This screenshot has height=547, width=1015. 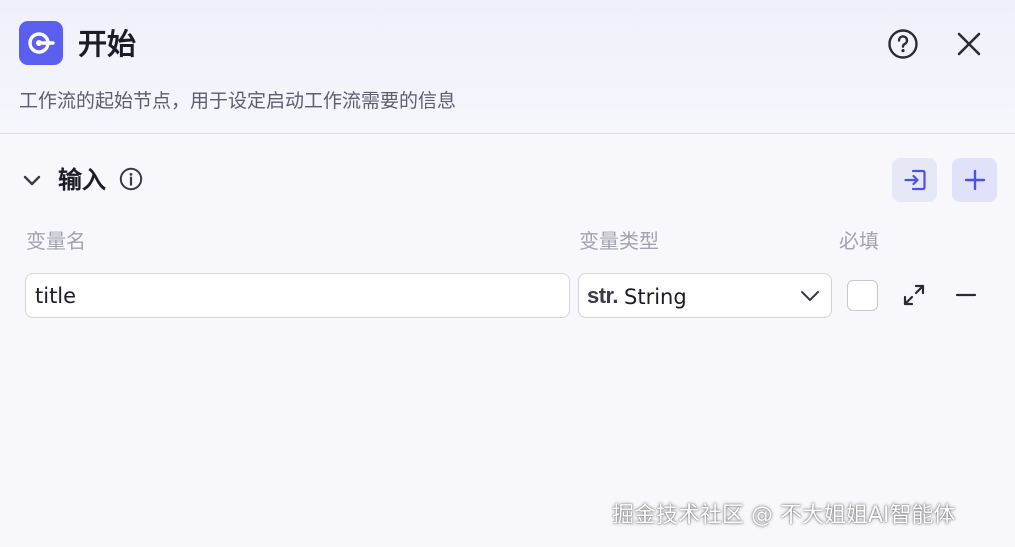 I want to click on expand-icon, so click(x=914, y=295).